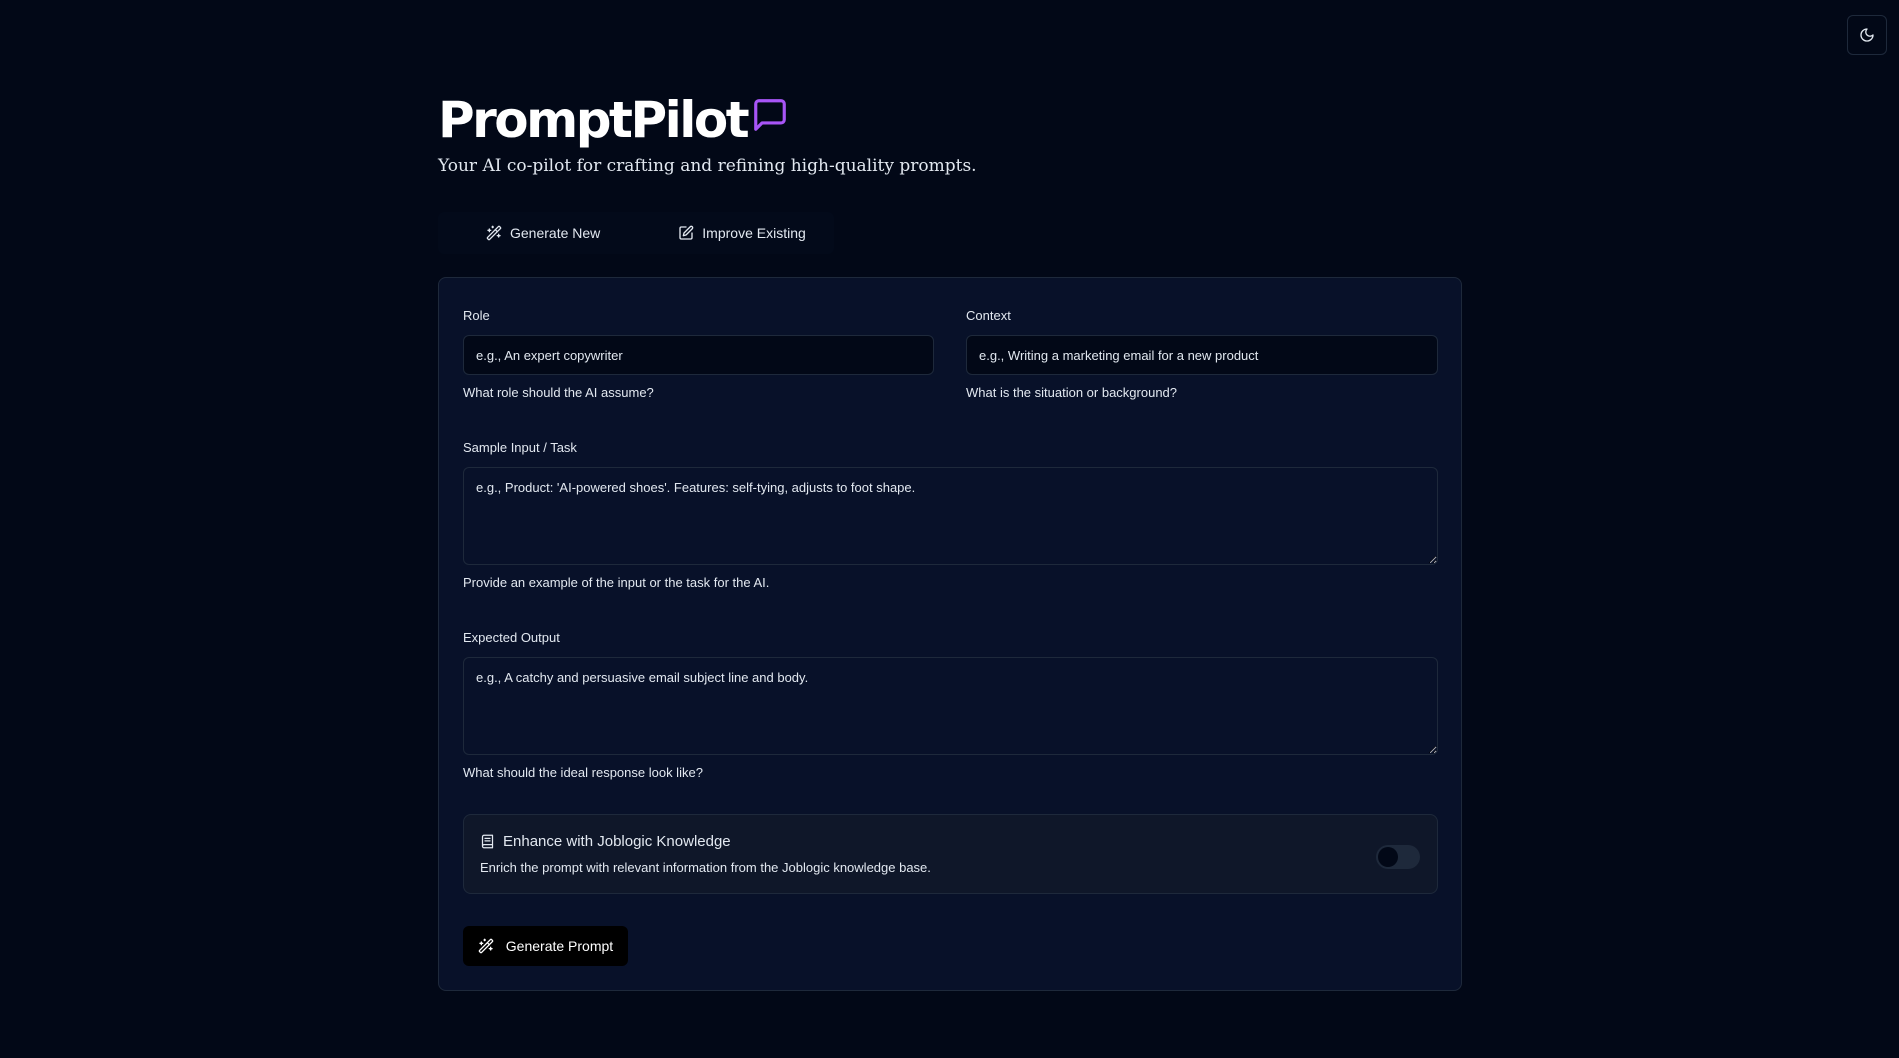 The image size is (1899, 1058). What do you see at coordinates (686, 232) in the screenshot?
I see `edit-icon` at bounding box center [686, 232].